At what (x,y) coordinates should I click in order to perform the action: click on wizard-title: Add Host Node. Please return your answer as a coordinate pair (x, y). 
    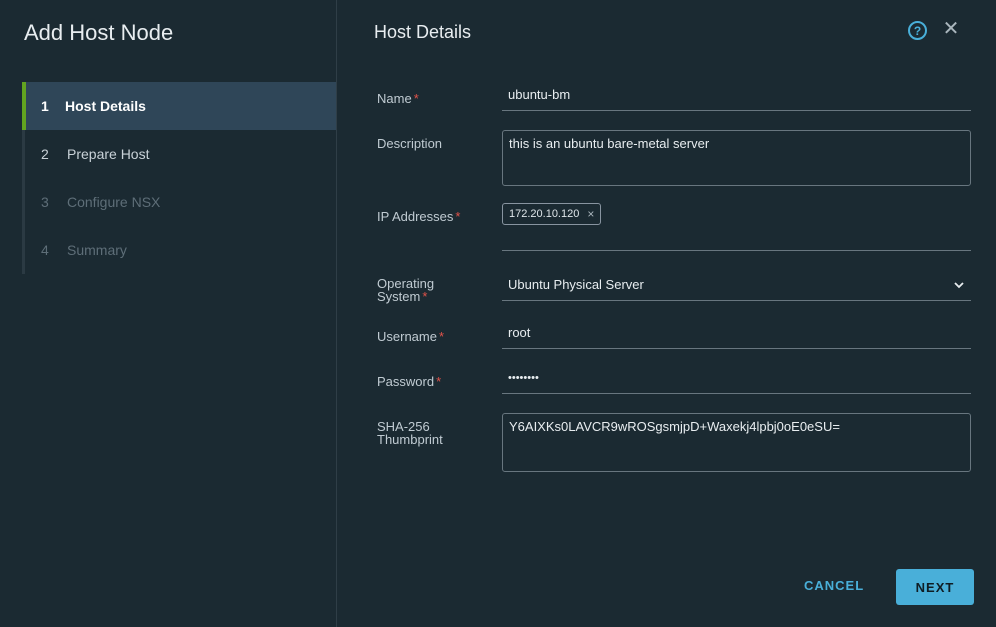
    Looking at the image, I should click on (99, 32).